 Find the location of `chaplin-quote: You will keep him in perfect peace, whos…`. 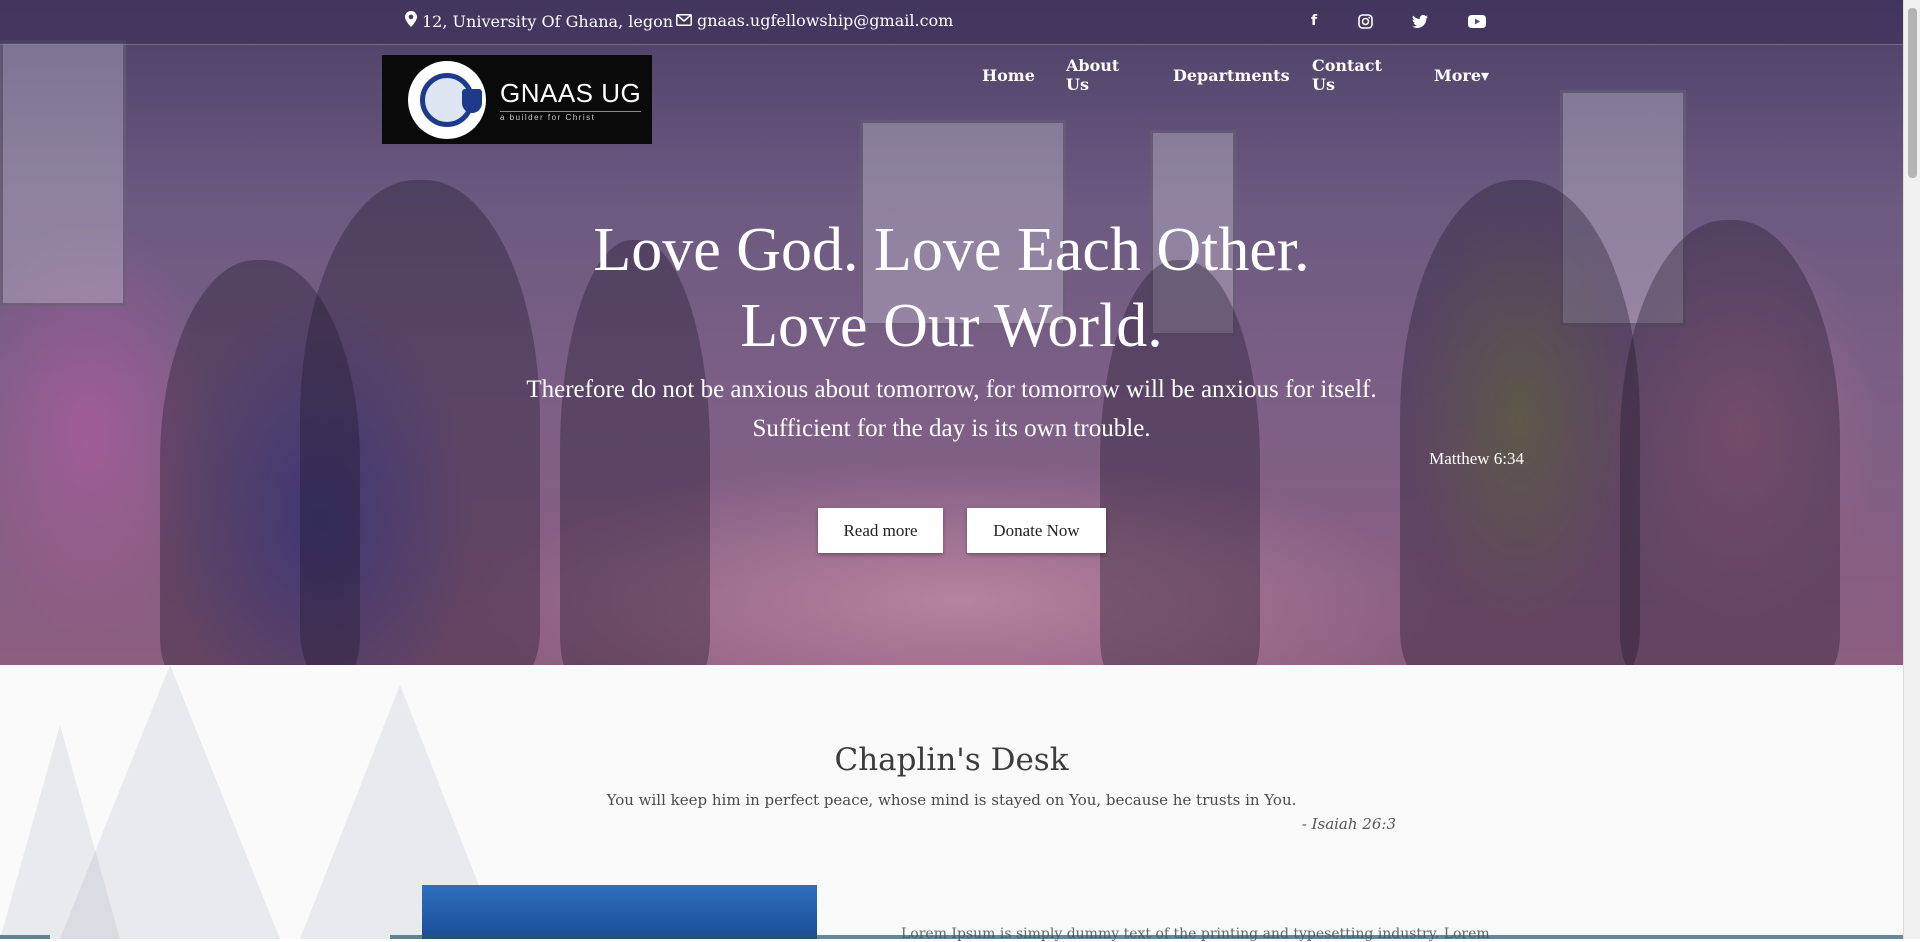

chaplin-quote: You will keep him in perfect peace, whos… is located at coordinates (951, 800).